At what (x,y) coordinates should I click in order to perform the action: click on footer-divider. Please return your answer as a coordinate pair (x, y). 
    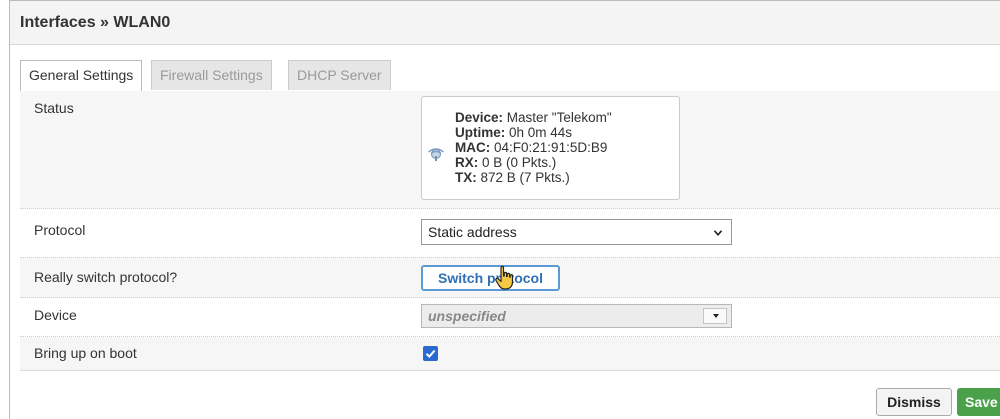
    Looking at the image, I should click on (510, 370).